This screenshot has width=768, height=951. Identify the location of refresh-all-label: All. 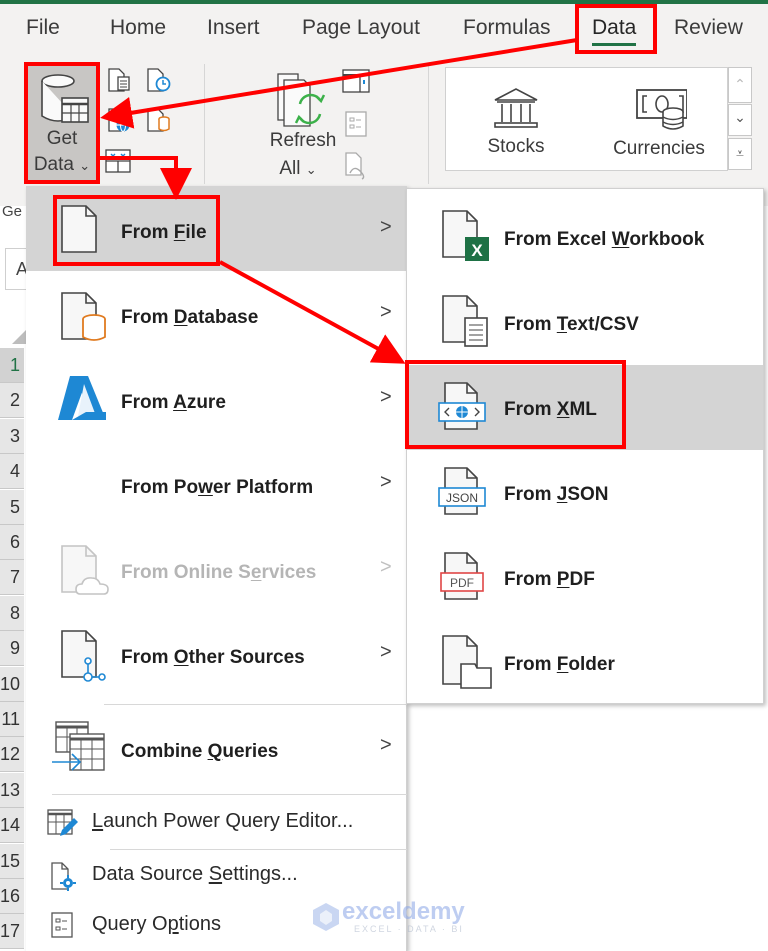
(290, 168).